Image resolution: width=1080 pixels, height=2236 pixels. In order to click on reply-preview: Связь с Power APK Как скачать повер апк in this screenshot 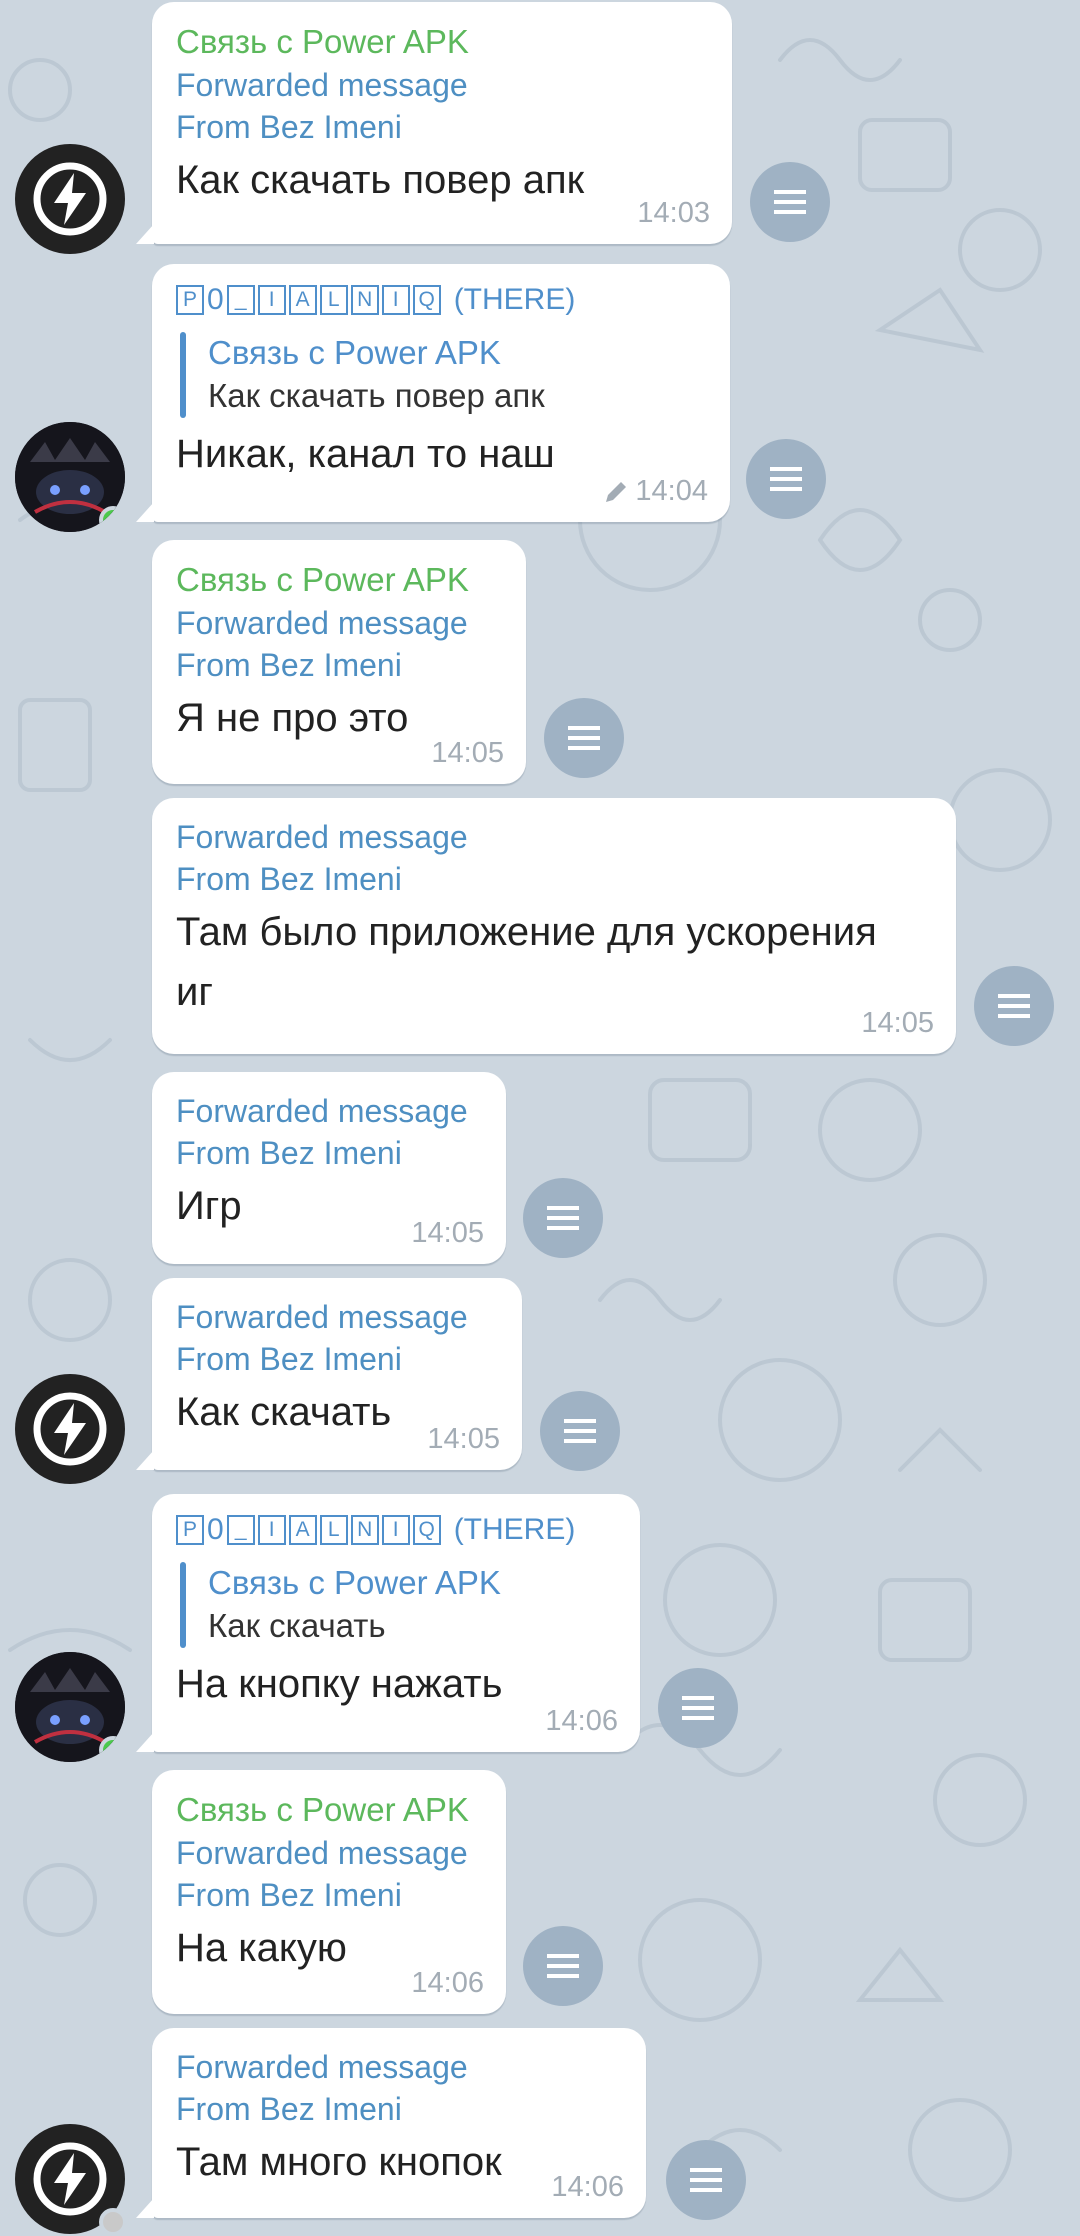, I will do `click(443, 375)`.